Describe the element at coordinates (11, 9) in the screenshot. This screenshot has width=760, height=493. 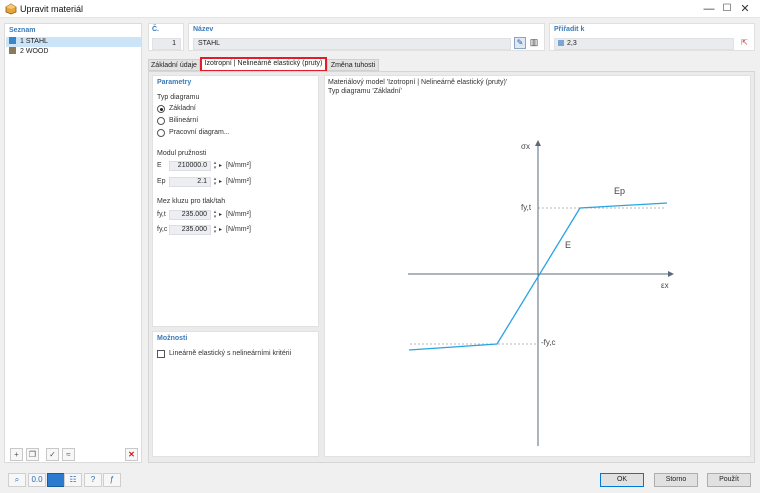
I see `material-app-icon` at that location.